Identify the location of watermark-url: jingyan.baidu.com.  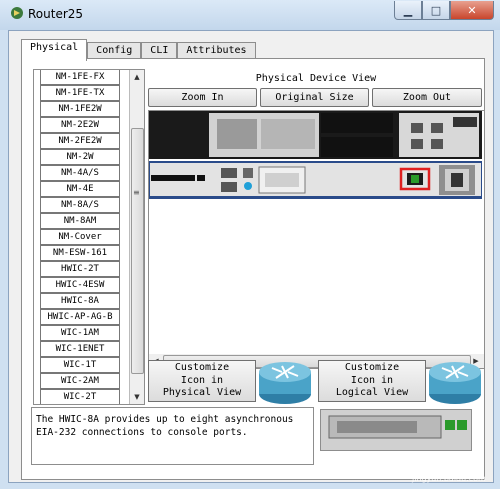
(449, 478).